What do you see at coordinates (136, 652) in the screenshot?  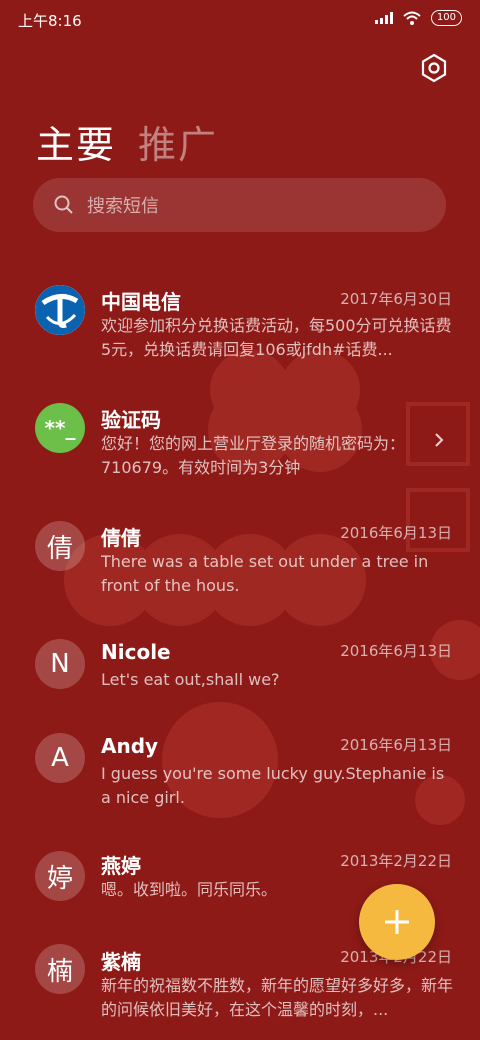 I see `sender-name: Nicole` at bounding box center [136, 652].